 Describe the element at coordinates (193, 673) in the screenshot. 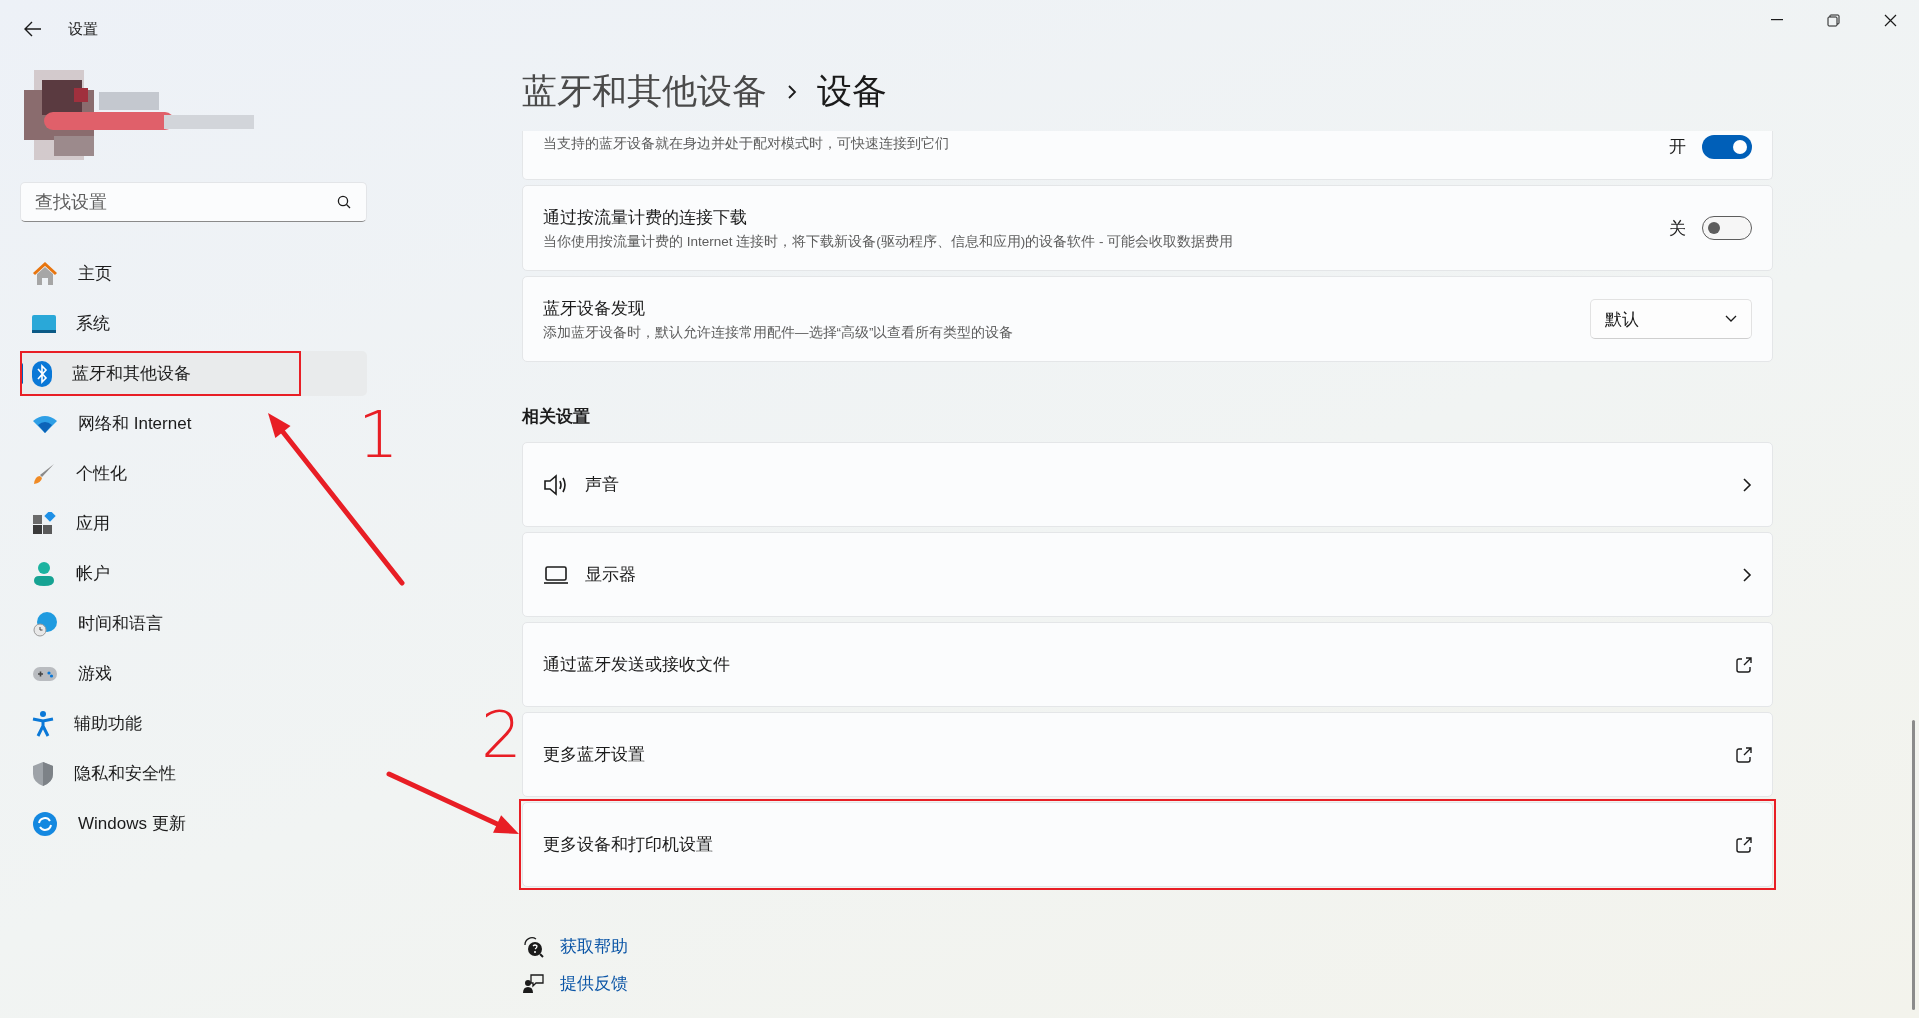

I see `nav-item: 游戏` at that location.